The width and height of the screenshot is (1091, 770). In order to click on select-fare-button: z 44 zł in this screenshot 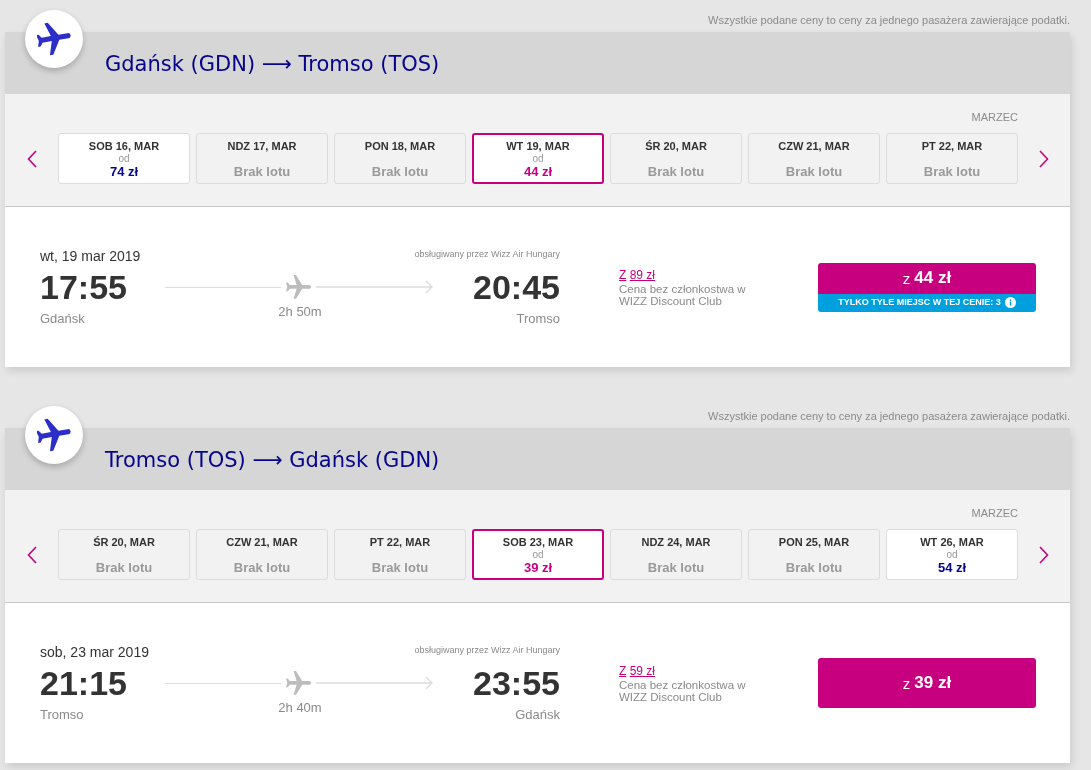, I will do `click(927, 278)`.